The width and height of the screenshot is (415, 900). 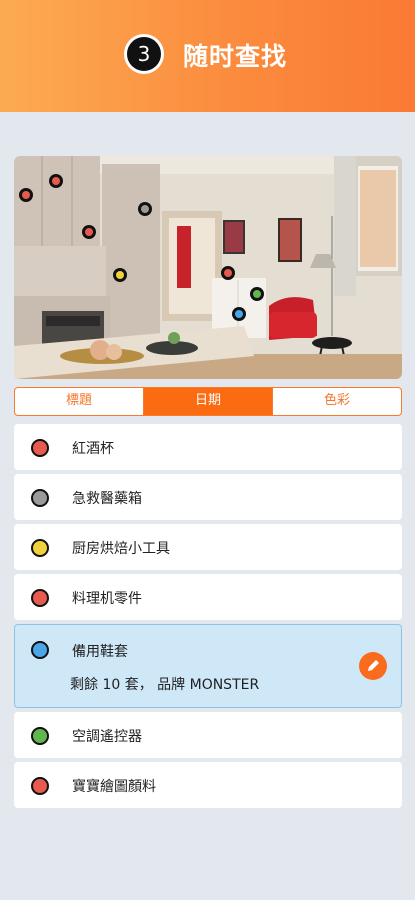 I want to click on list-item: 料理机零件, so click(x=208, y=597).